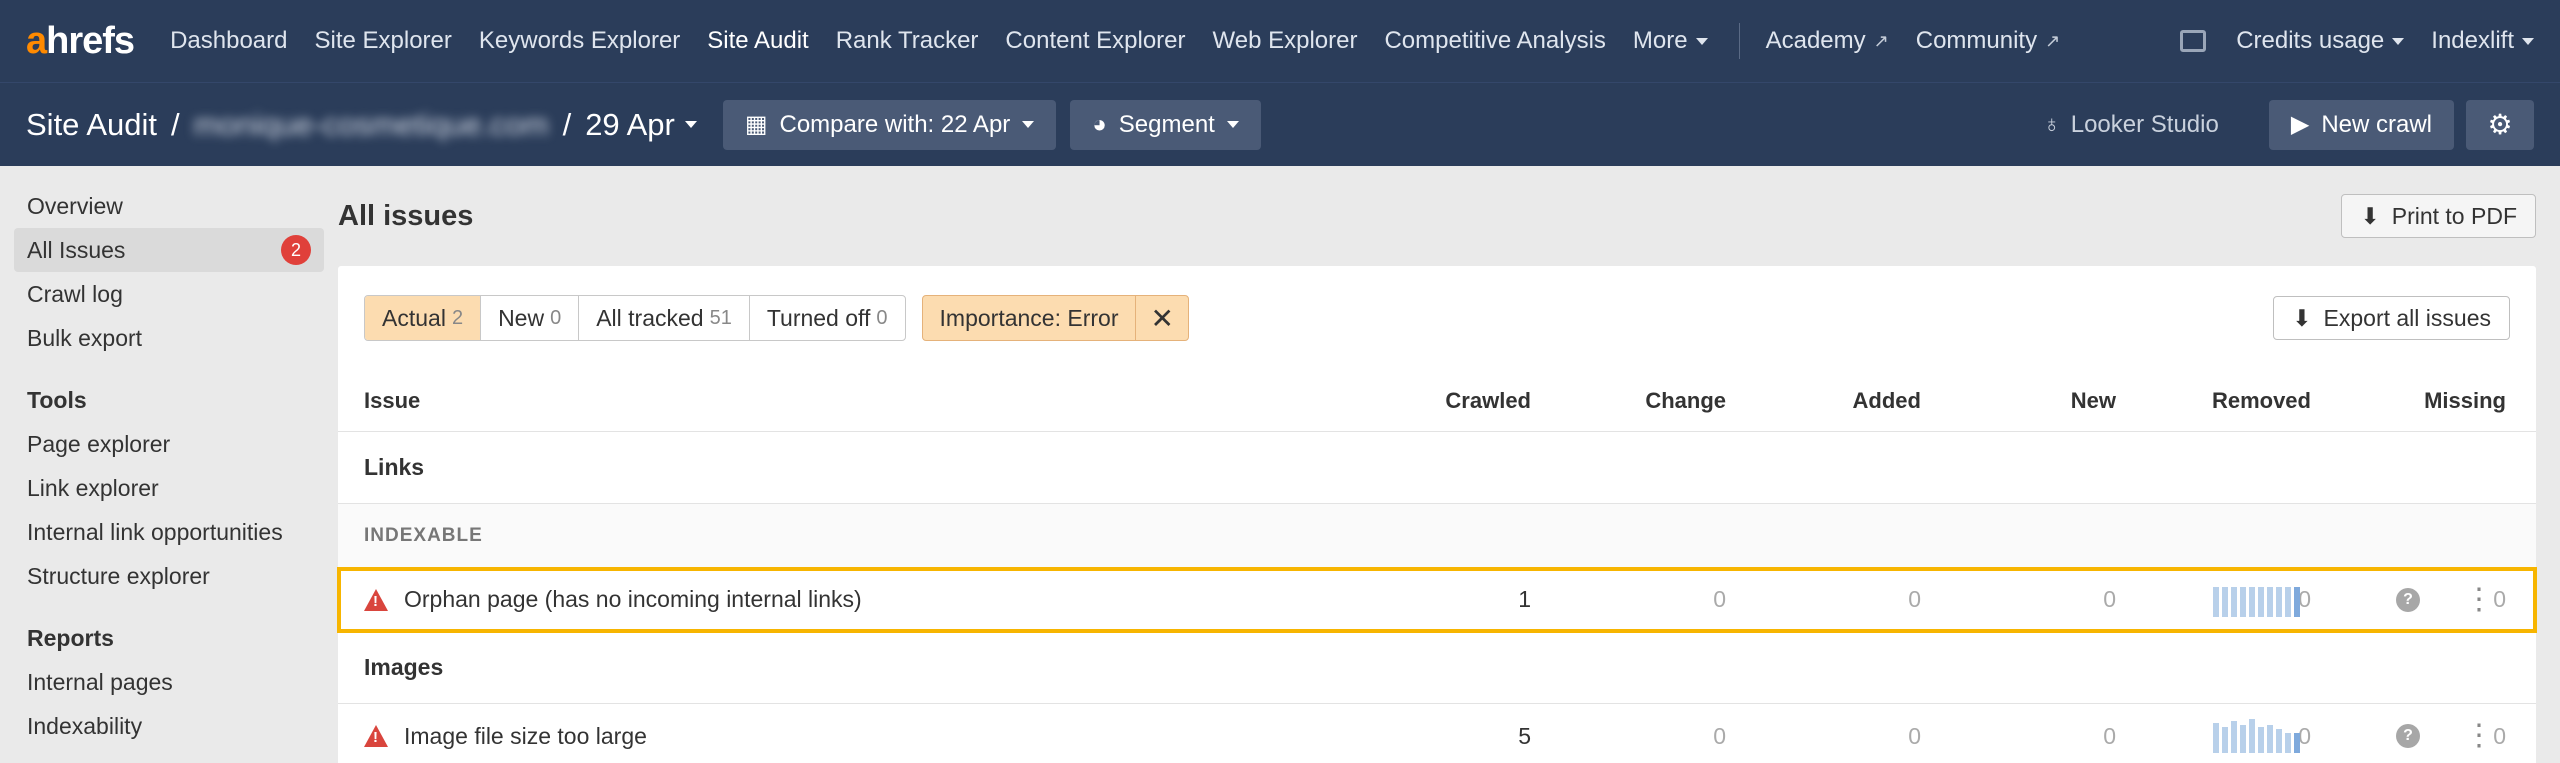 This screenshot has height=763, width=2560. Describe the element at coordinates (93, 487) in the screenshot. I see `sidebar-item-label: Link explorer` at that location.